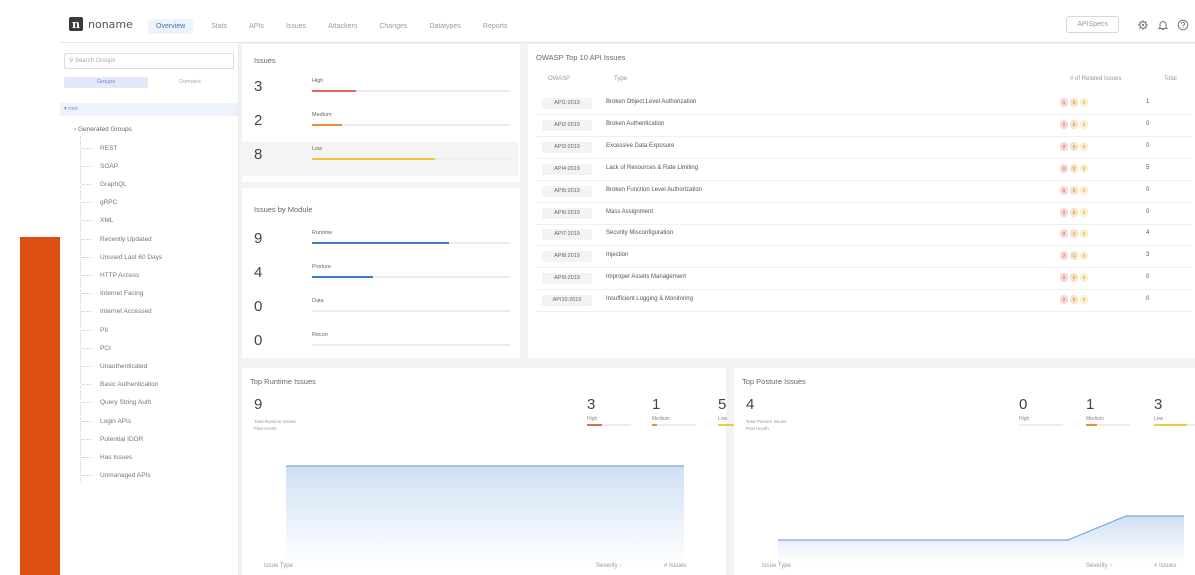  I want to click on gear-icon, so click(1143, 25).